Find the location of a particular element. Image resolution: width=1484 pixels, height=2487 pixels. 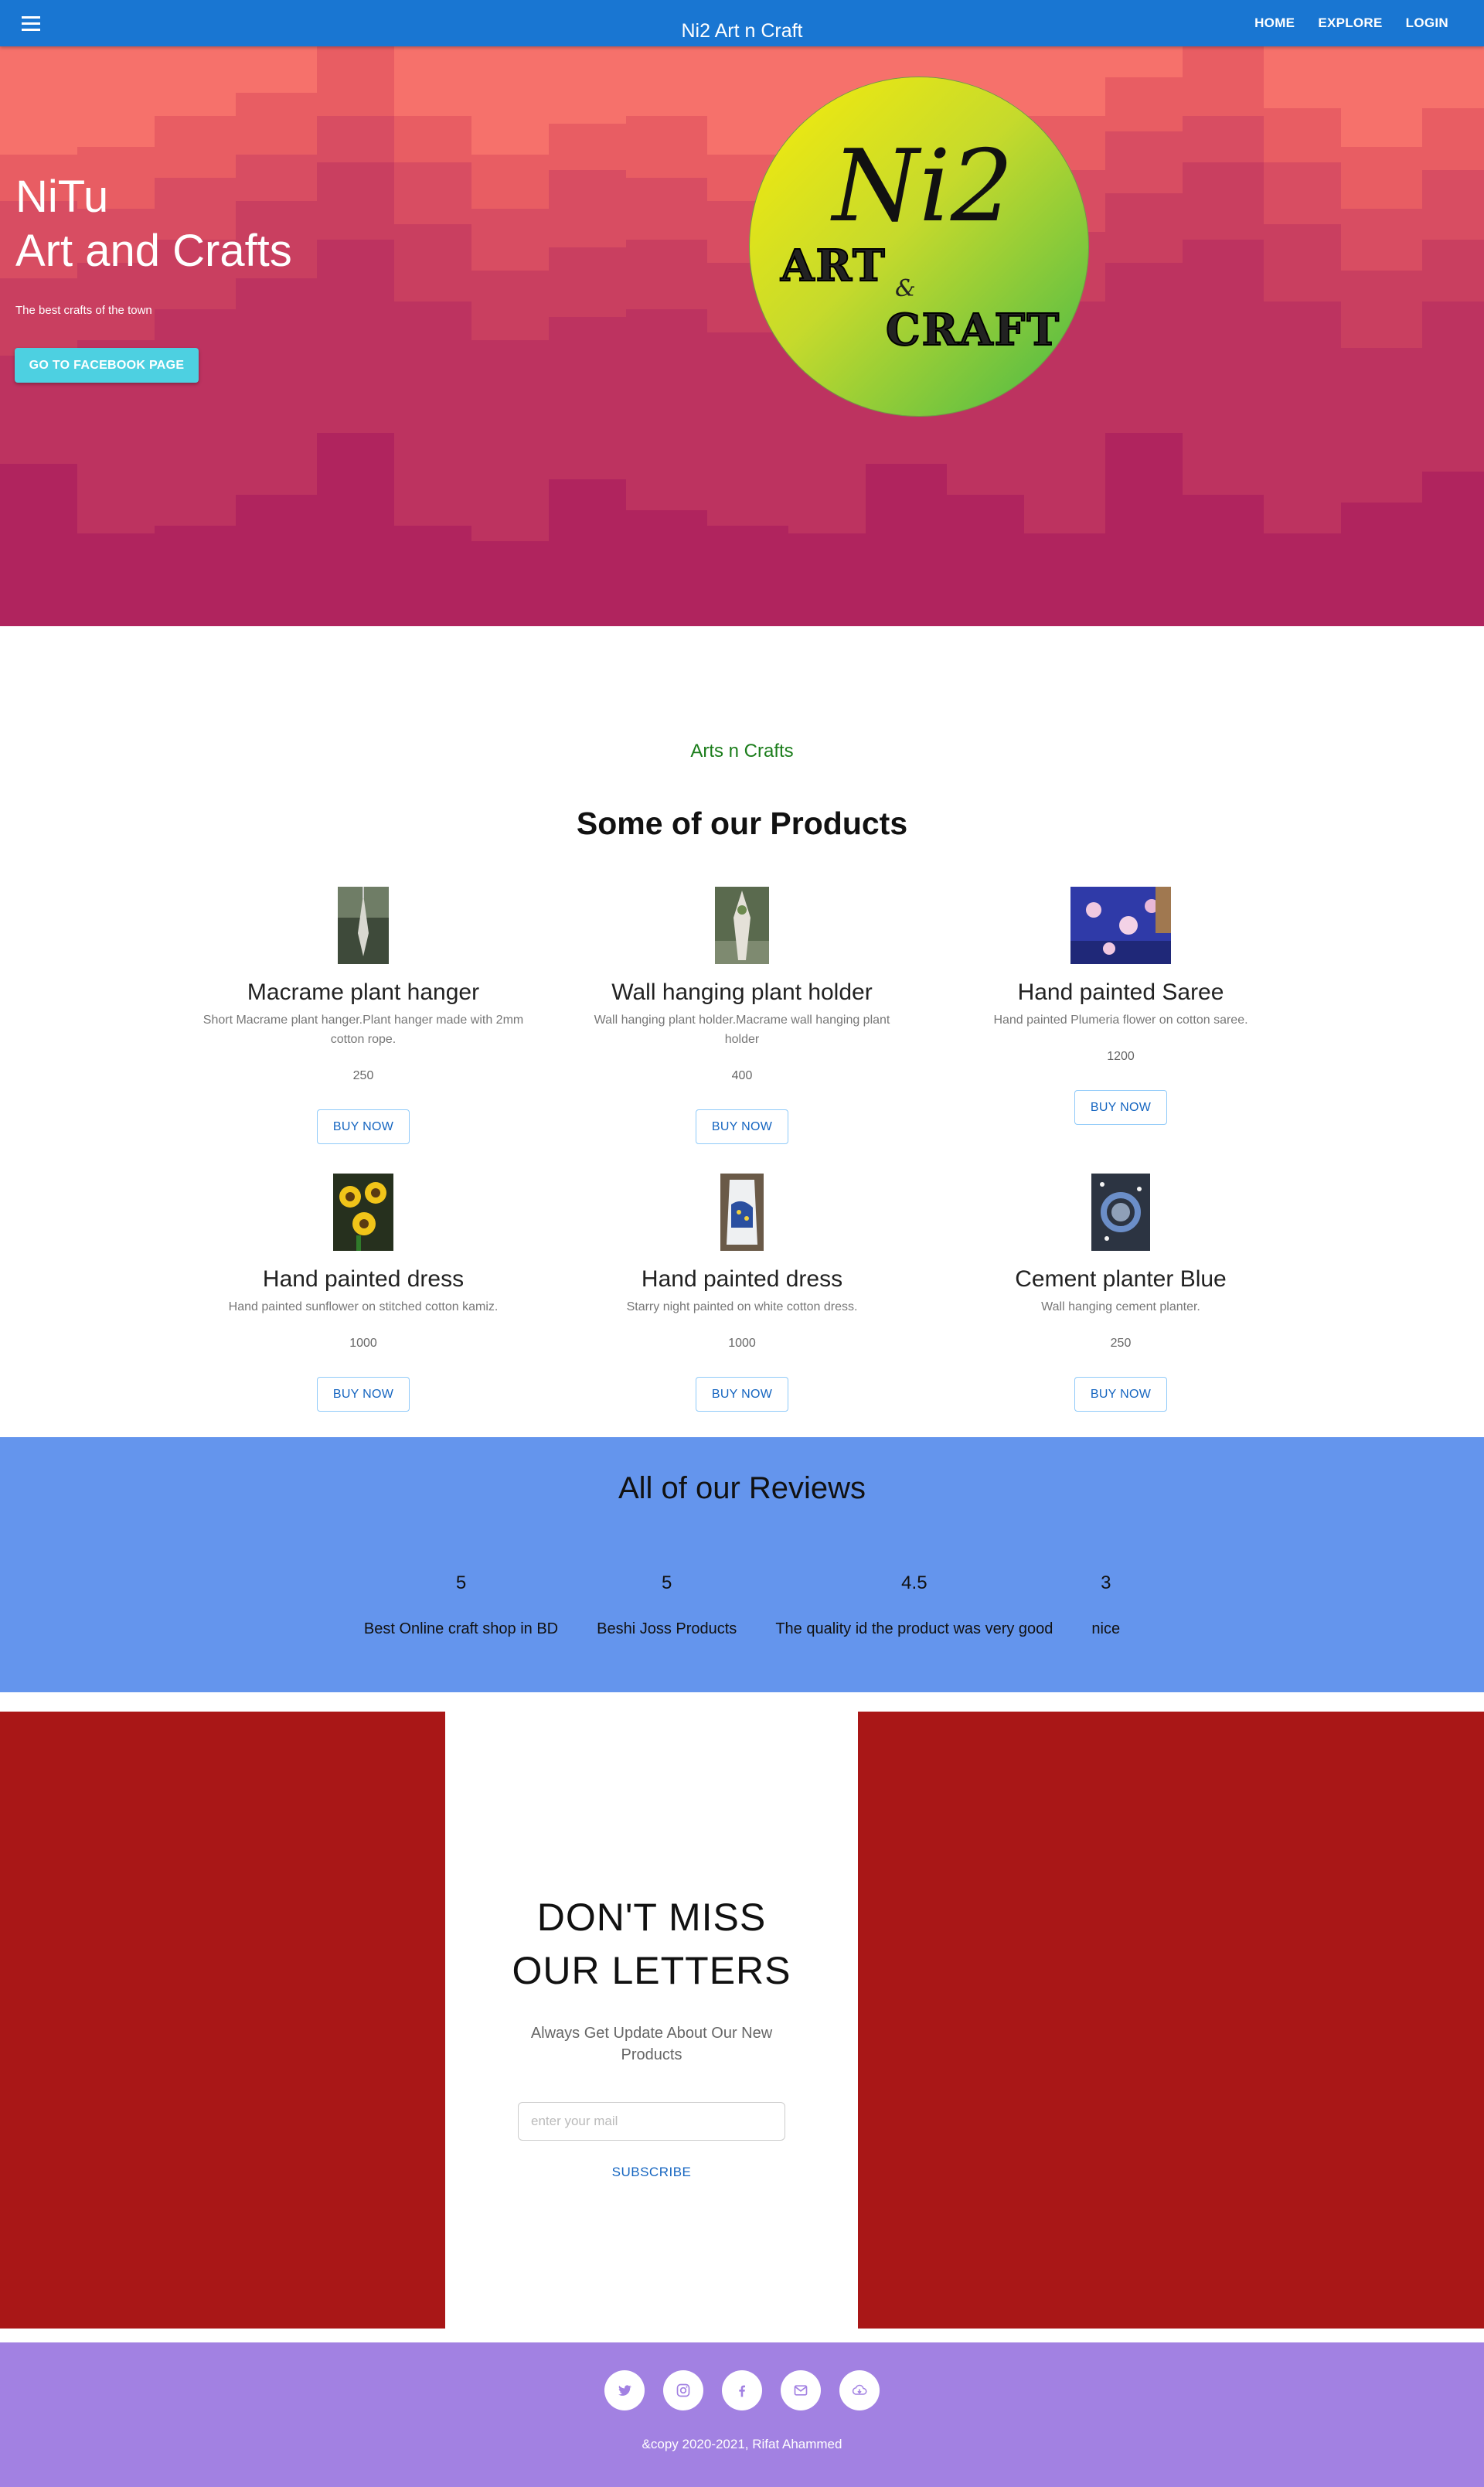

facebook-page-button: GO TO FACEBOOK PAGE is located at coordinates (107, 365).